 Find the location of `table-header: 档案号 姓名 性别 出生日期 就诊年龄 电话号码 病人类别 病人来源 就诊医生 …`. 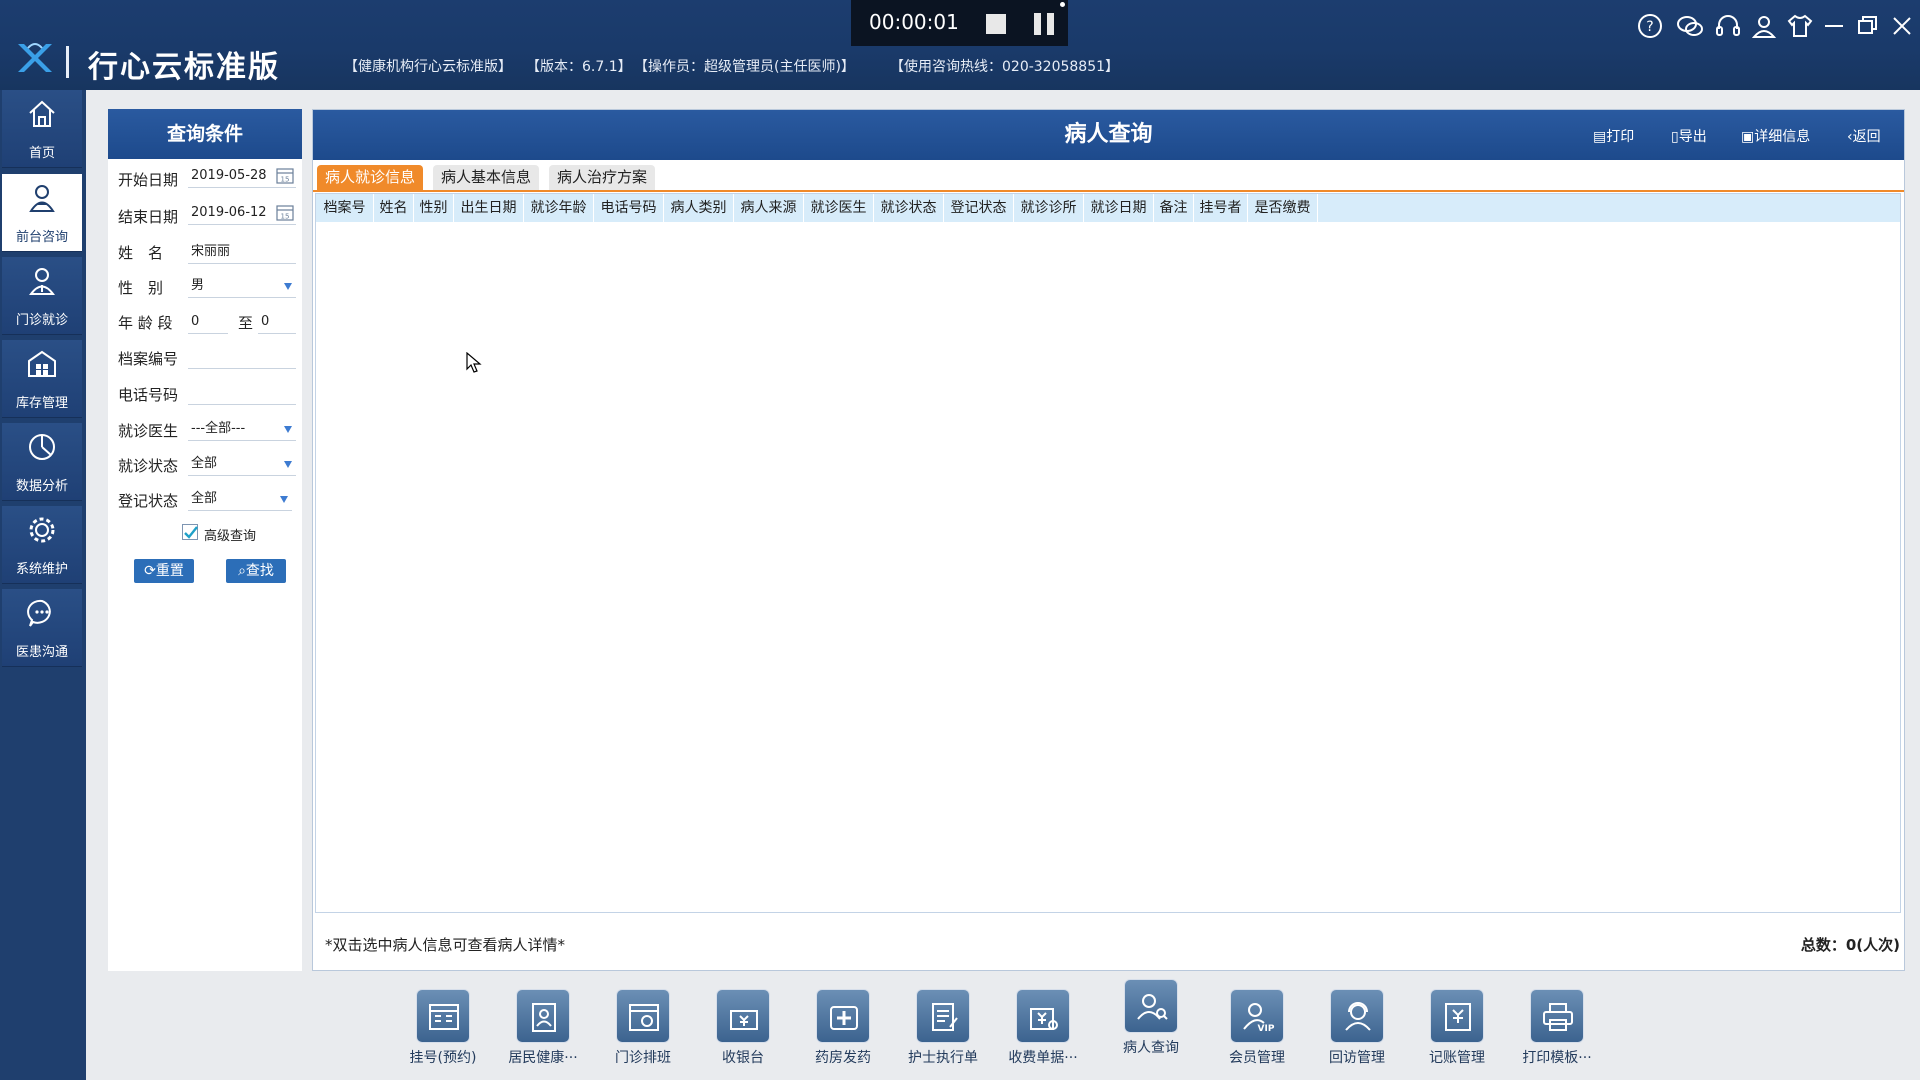

table-header: 档案号 姓名 性别 出生日期 就诊年龄 电话号码 病人类别 病人来源 就诊医生 … is located at coordinates (1108, 208).